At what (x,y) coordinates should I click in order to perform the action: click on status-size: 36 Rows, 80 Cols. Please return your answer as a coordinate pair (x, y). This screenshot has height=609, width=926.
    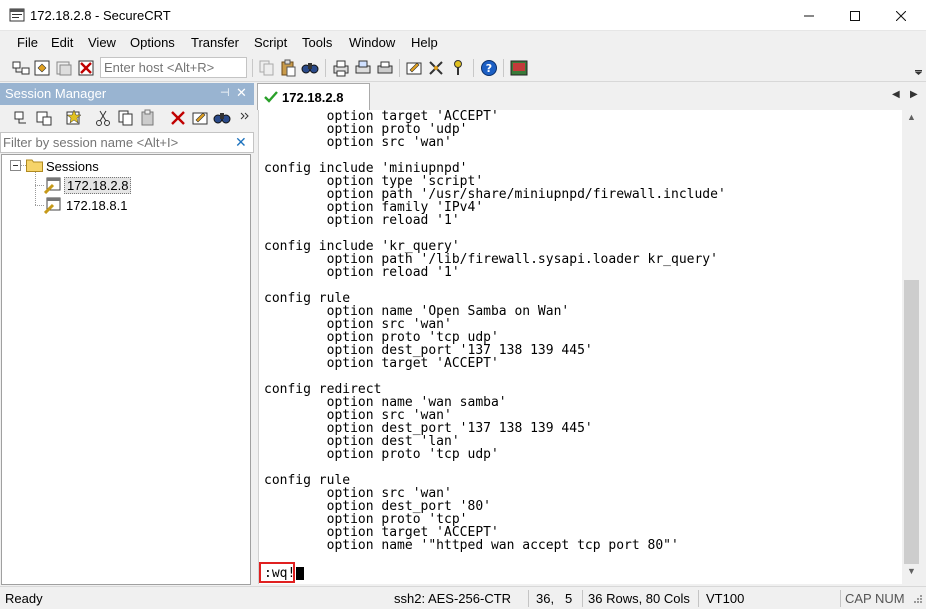
    Looking at the image, I should click on (639, 598).